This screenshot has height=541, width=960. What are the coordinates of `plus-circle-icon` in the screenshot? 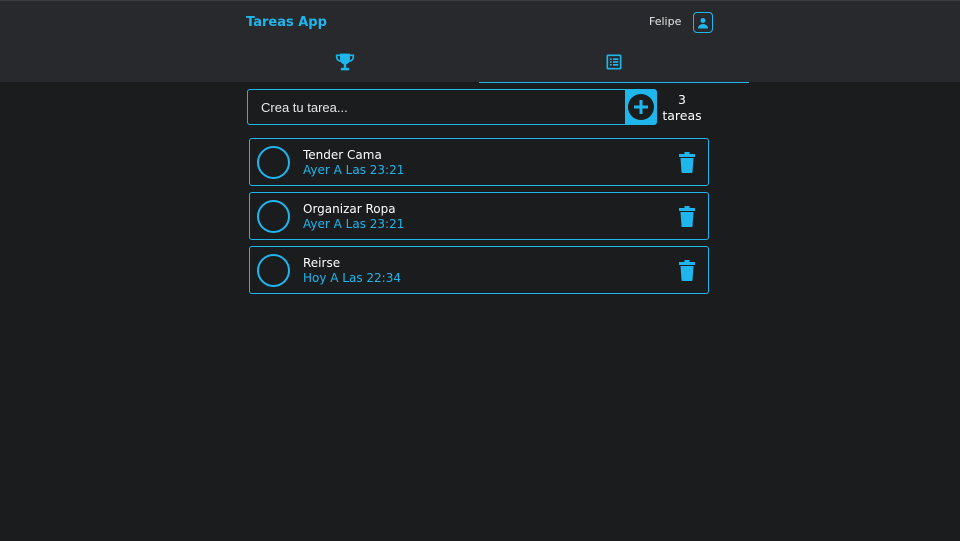 It's located at (641, 107).